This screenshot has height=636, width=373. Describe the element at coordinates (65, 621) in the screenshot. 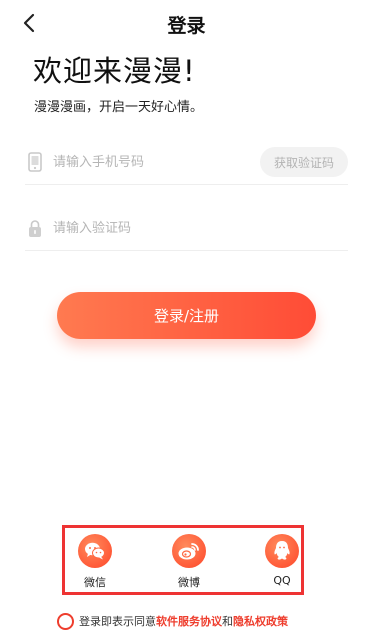

I see `agreement-checkbox` at that location.